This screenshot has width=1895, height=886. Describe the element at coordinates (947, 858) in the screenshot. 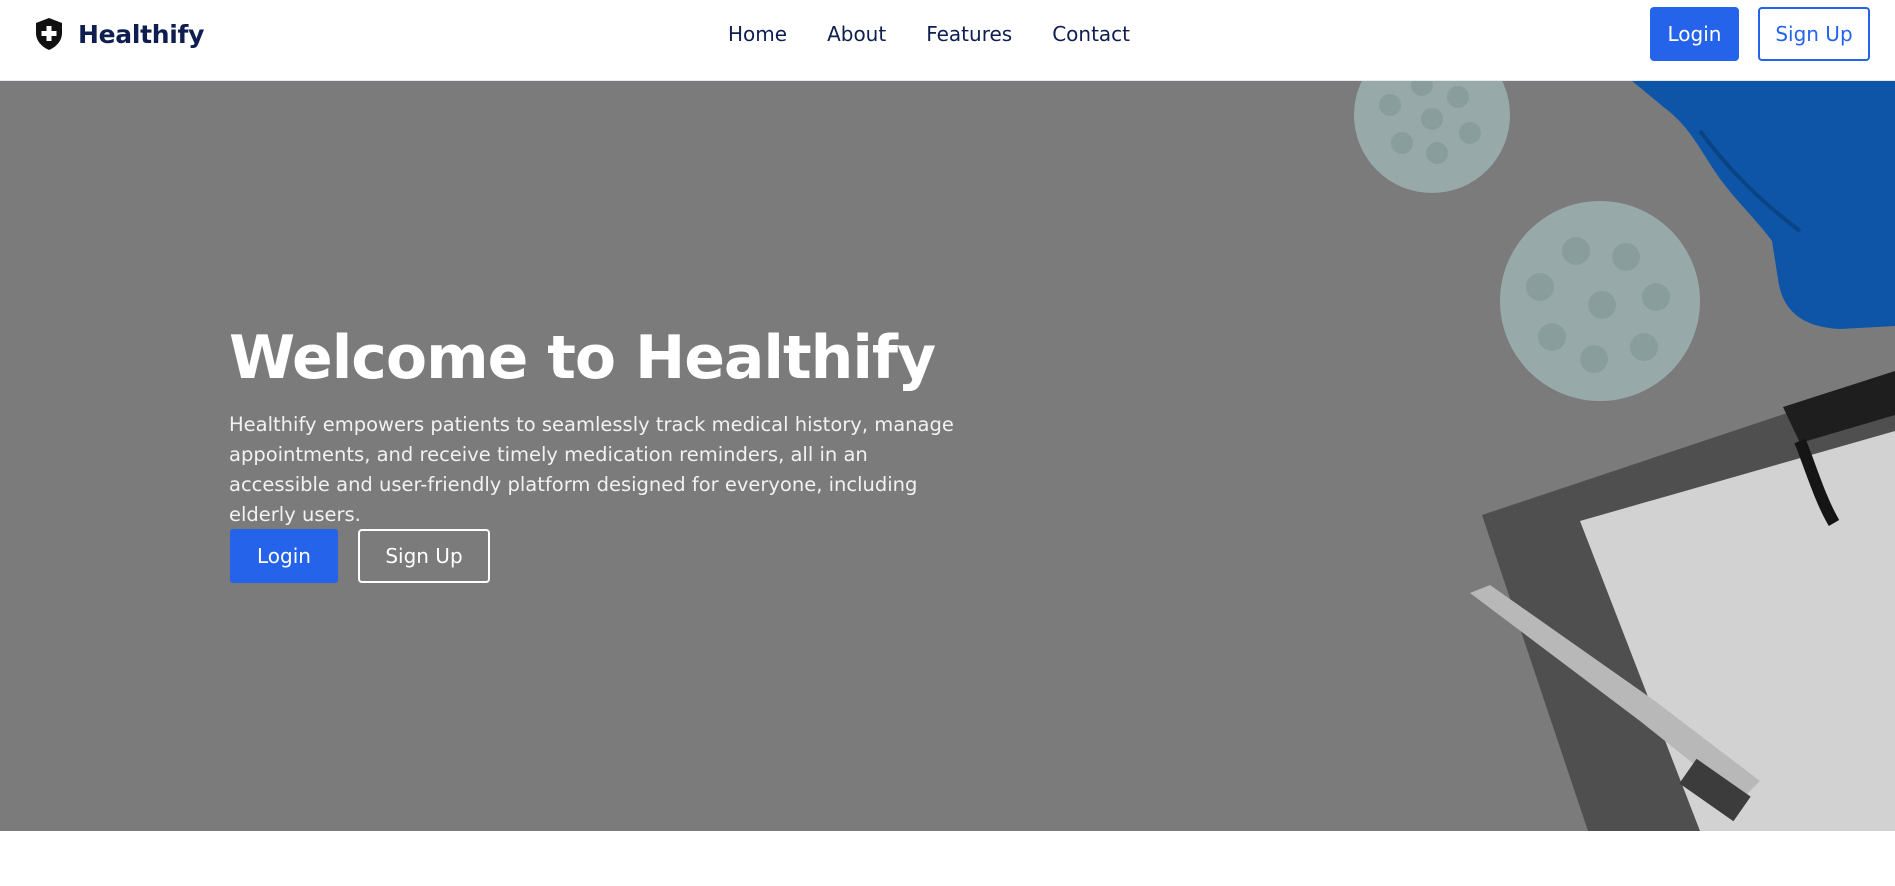

I see `page-lower-area` at that location.